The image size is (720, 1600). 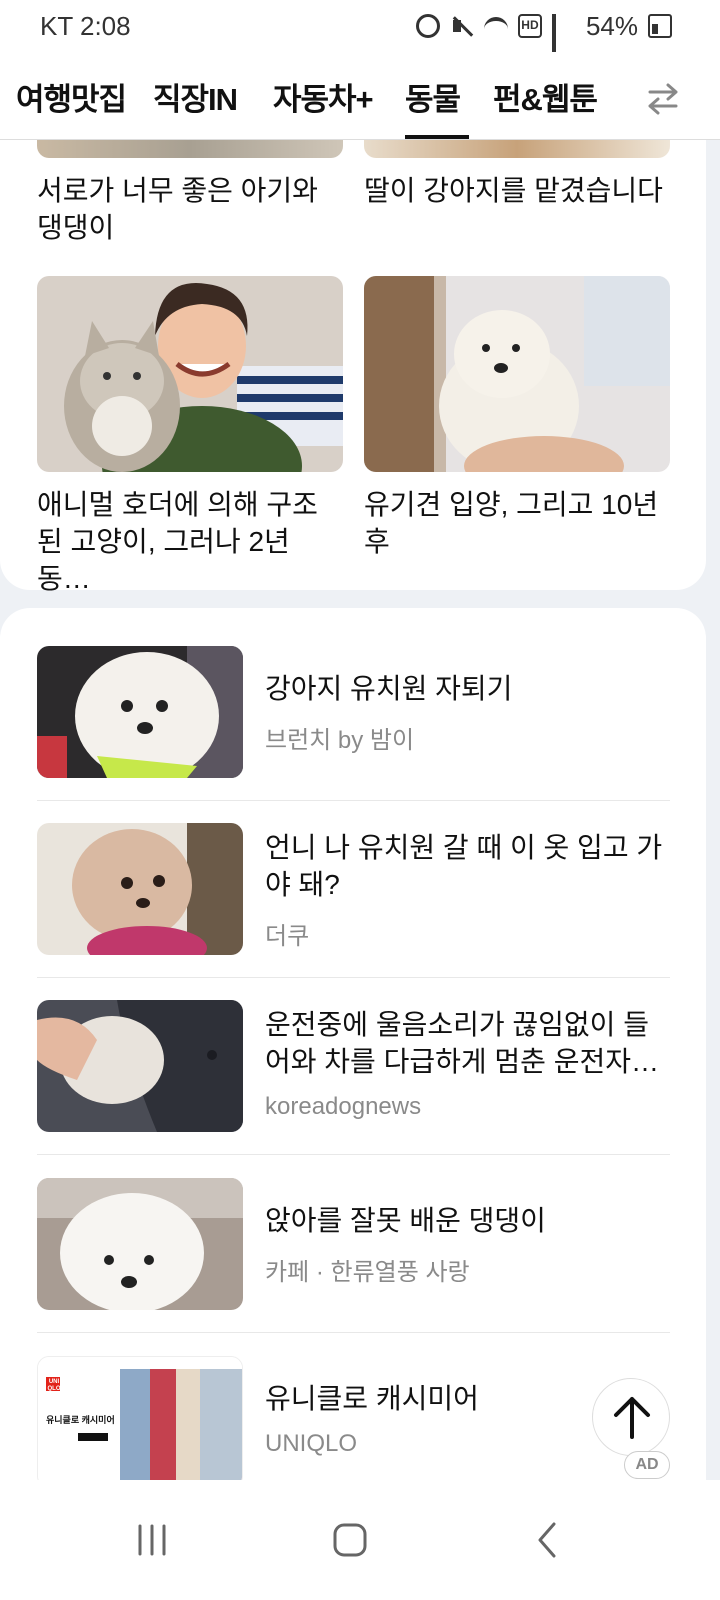 What do you see at coordinates (71, 96) in the screenshot?
I see `tab-travel-food: 여행맛집` at bounding box center [71, 96].